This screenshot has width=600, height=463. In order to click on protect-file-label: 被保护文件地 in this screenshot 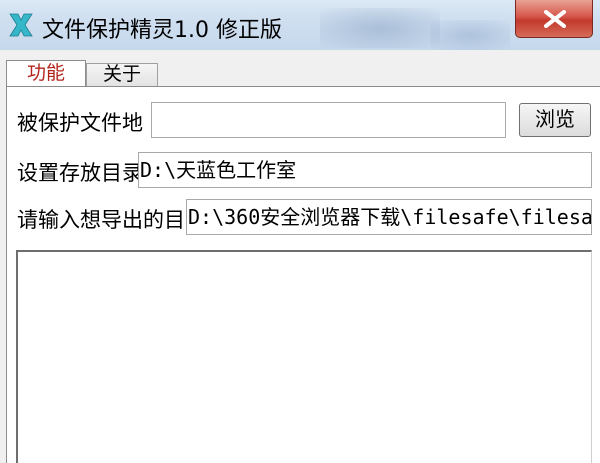, I will do `click(80, 123)`.